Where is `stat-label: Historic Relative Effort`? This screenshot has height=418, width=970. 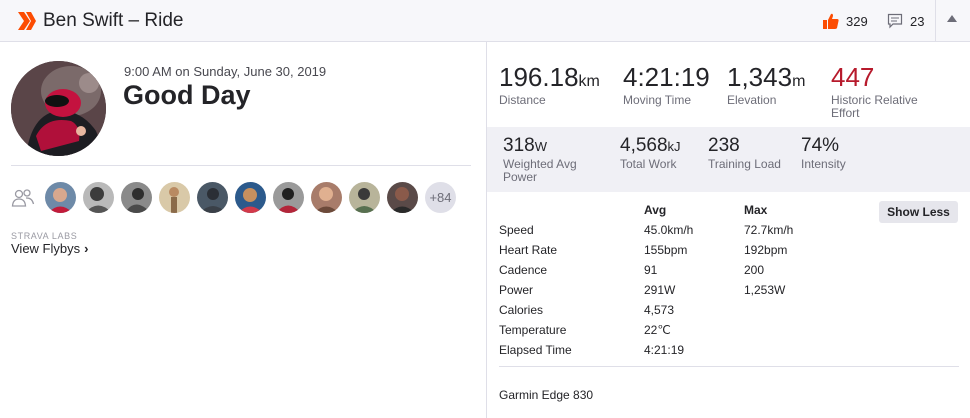 stat-label: Historic Relative Effort is located at coordinates (874, 106).